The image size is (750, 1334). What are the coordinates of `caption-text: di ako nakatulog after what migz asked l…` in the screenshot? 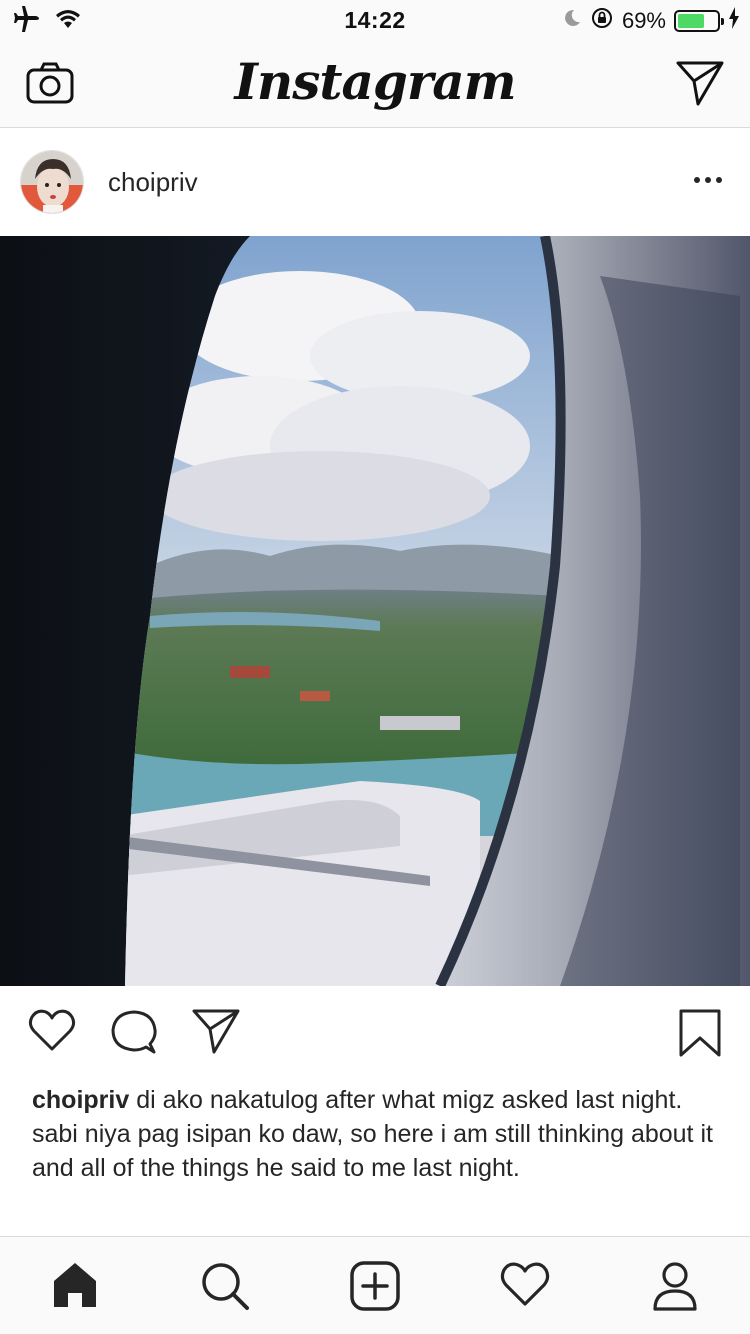 It's located at (372, 1134).